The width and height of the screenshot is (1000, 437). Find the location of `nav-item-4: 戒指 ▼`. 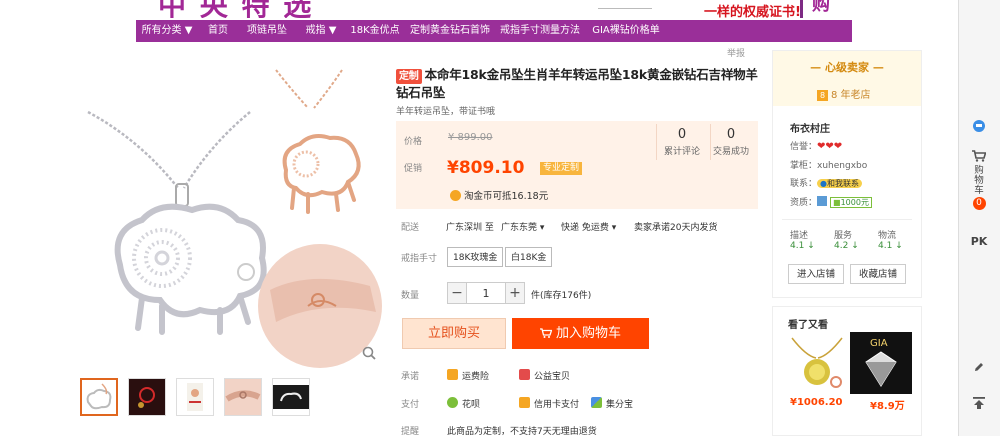

nav-item-4: 戒指 ▼ is located at coordinates (321, 31).